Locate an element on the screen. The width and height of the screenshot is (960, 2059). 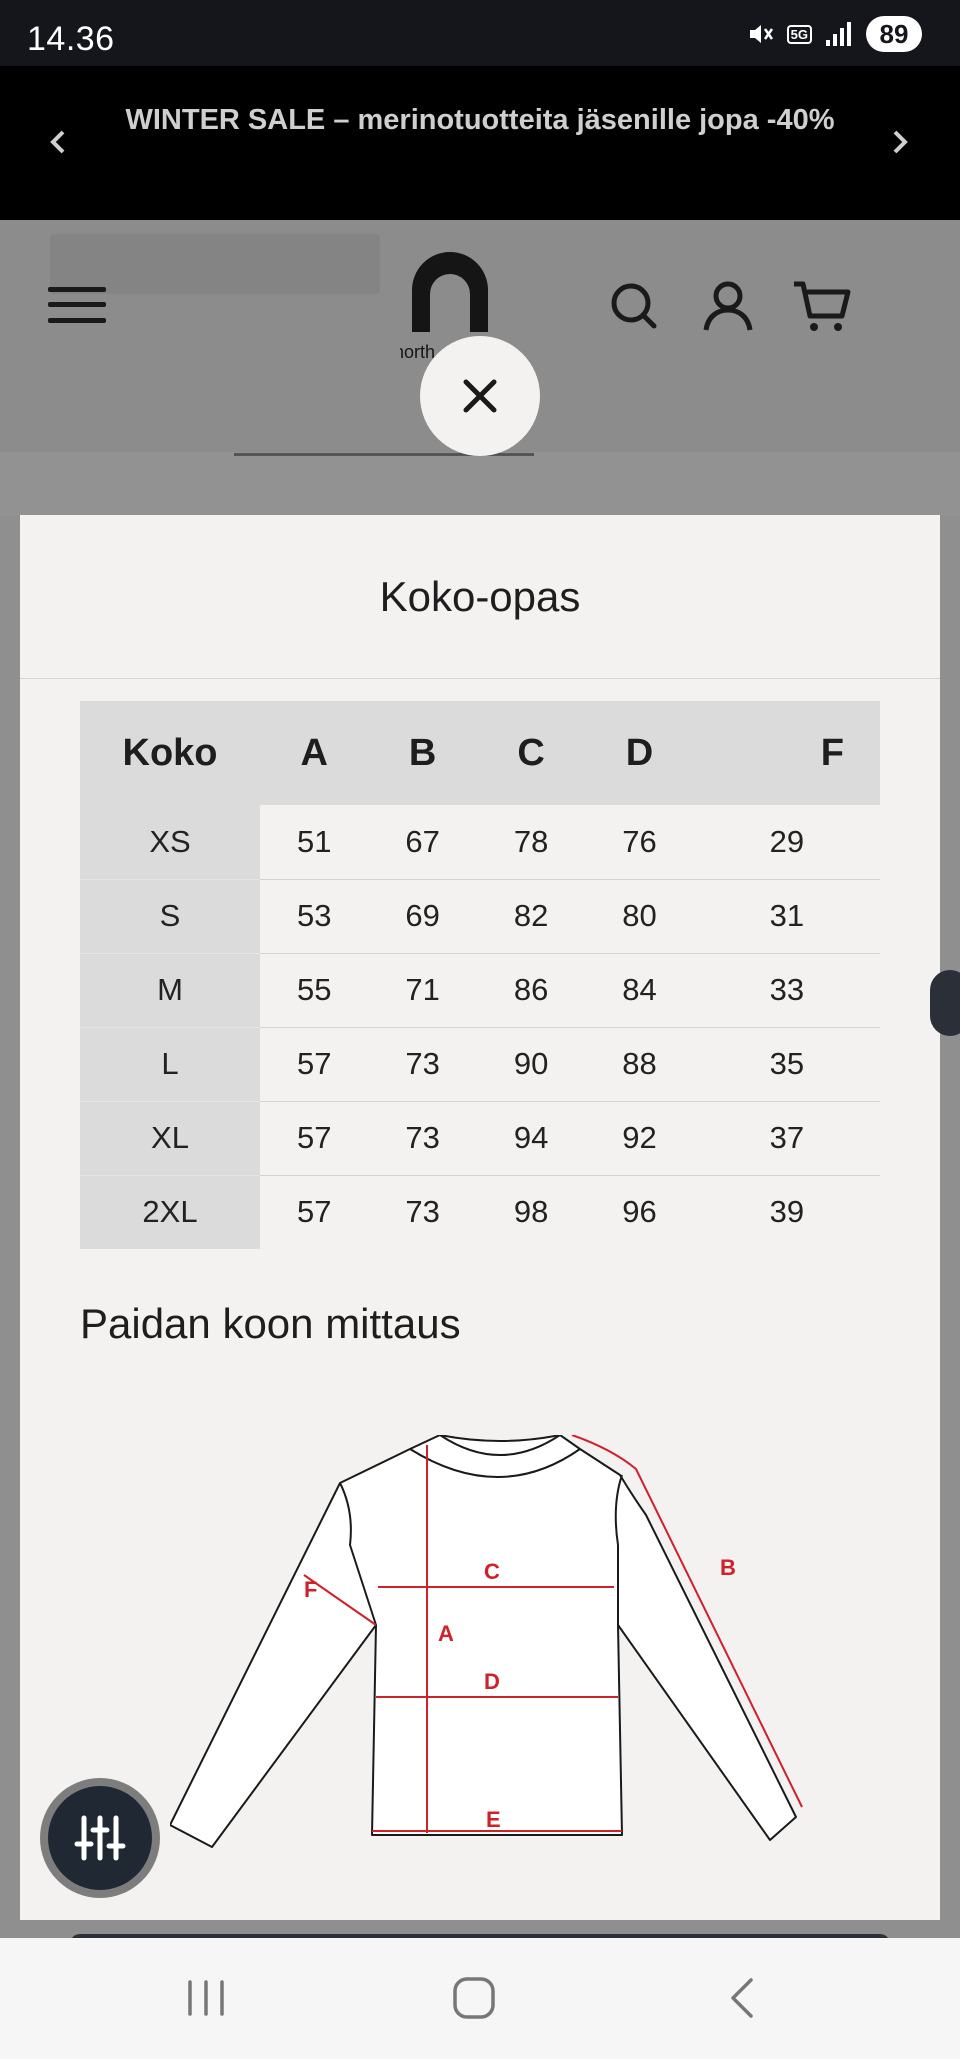
chevron-right-icon is located at coordinates (900, 142).